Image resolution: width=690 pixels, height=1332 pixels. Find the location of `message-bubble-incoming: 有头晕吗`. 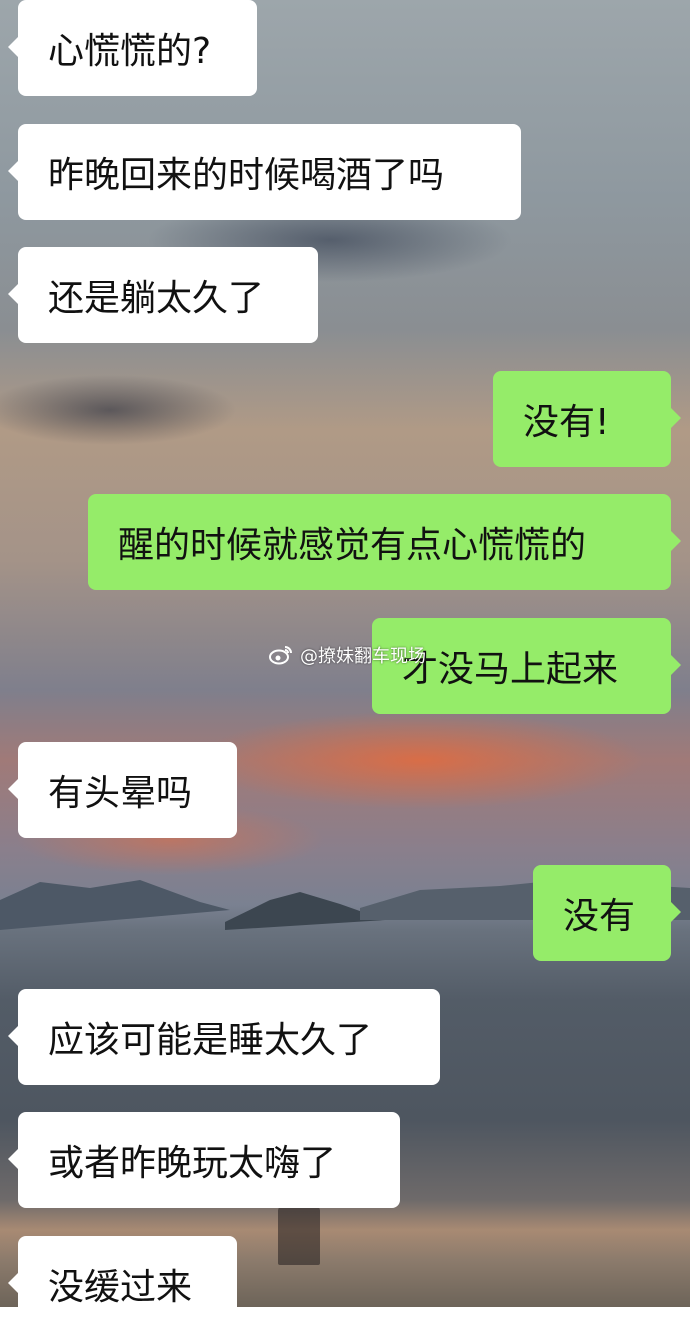

message-bubble-incoming: 有头晕吗 is located at coordinates (122, 790).